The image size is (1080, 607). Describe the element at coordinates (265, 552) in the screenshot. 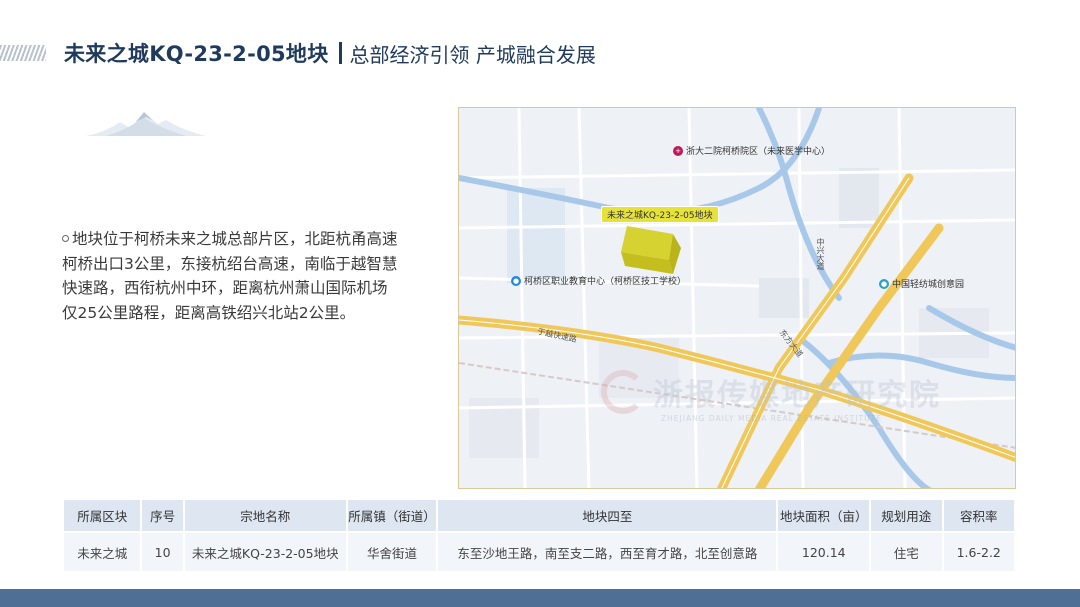

I see `table-cell: 未来之城KQ-23-2-05地块` at that location.